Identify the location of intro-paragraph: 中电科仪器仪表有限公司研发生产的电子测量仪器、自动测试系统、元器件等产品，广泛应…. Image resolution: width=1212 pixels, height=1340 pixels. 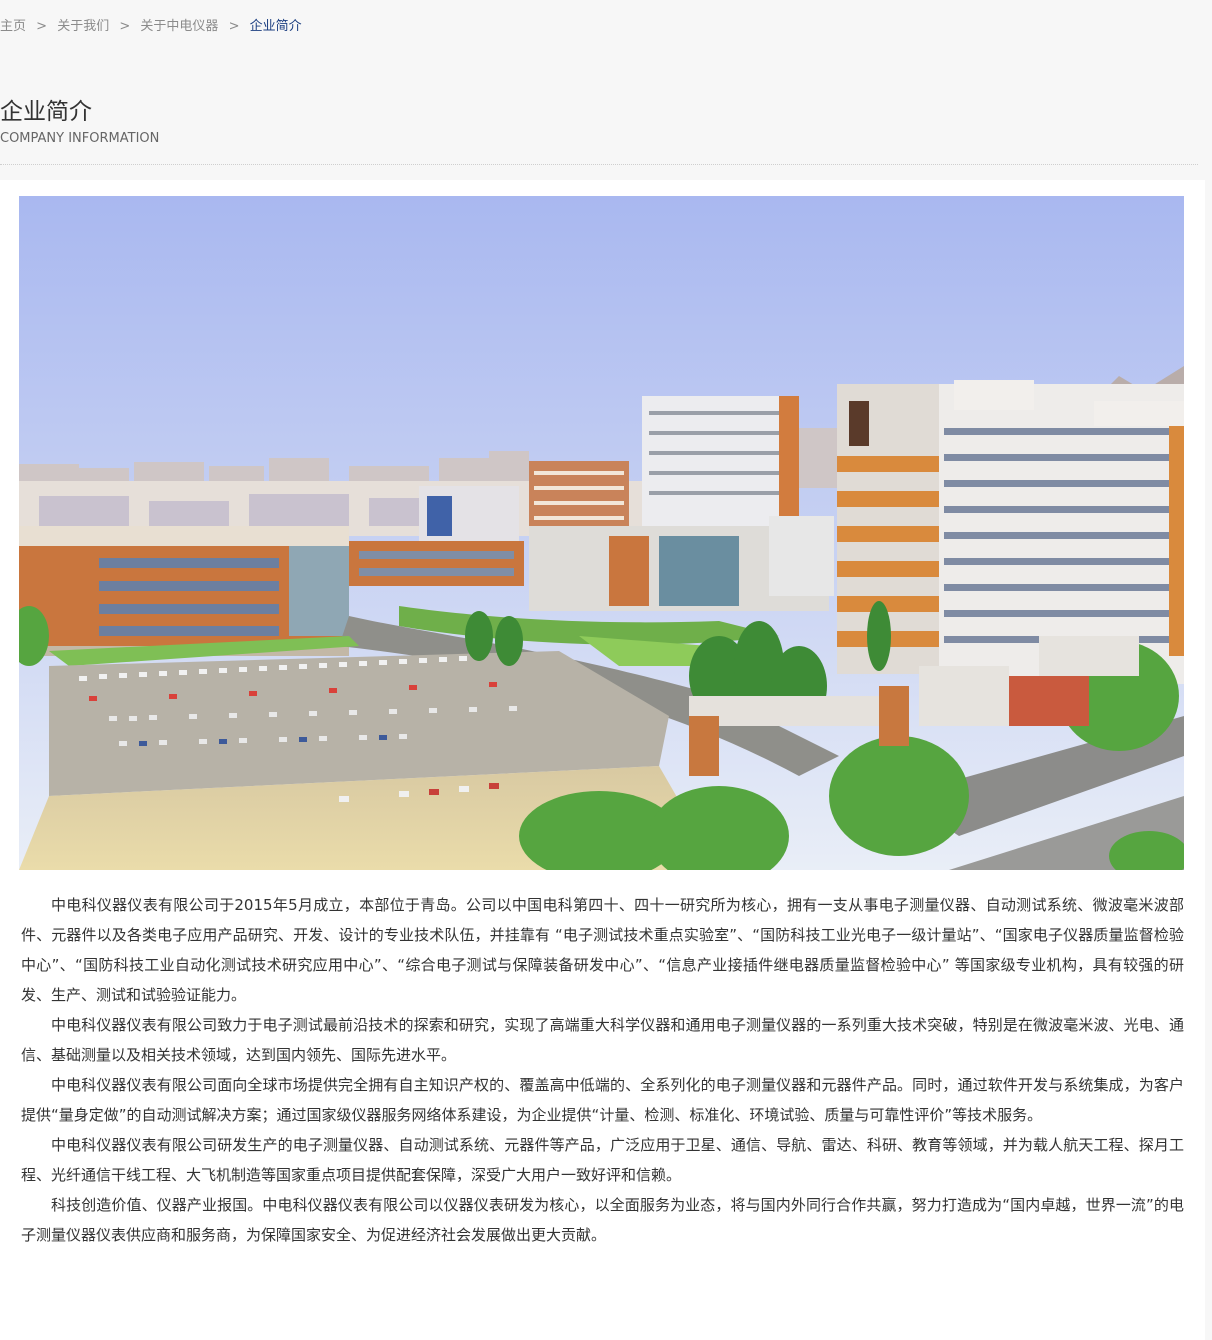
(602, 1160).